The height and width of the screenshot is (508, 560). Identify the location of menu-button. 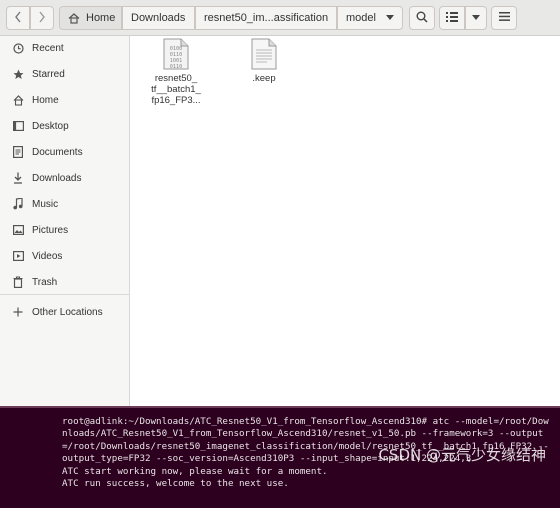
(504, 18).